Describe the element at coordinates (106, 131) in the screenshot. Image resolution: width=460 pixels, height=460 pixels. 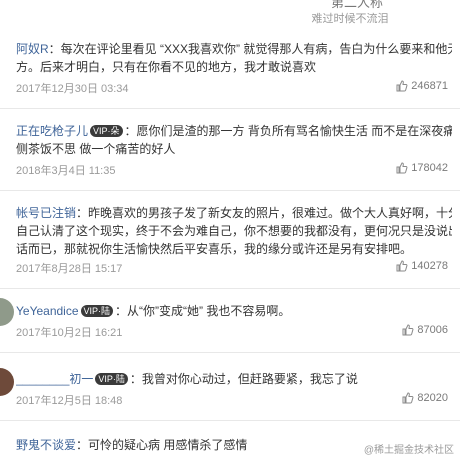
I see `vip-badge: VIP·朵` at that location.